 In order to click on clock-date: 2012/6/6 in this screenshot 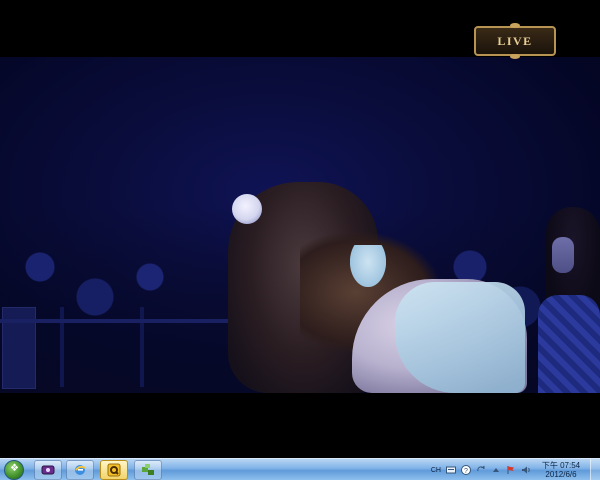, I will do `click(561, 474)`.